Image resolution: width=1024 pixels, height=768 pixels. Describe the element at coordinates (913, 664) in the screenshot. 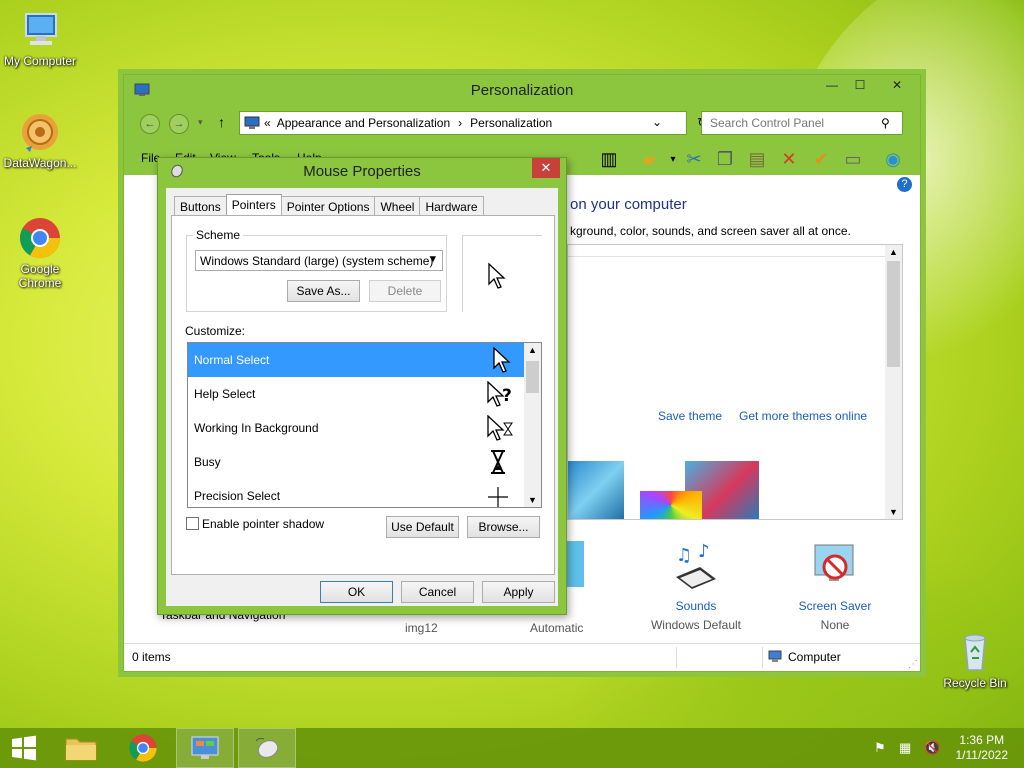

I see `resize-grip-icon: ⋰` at that location.